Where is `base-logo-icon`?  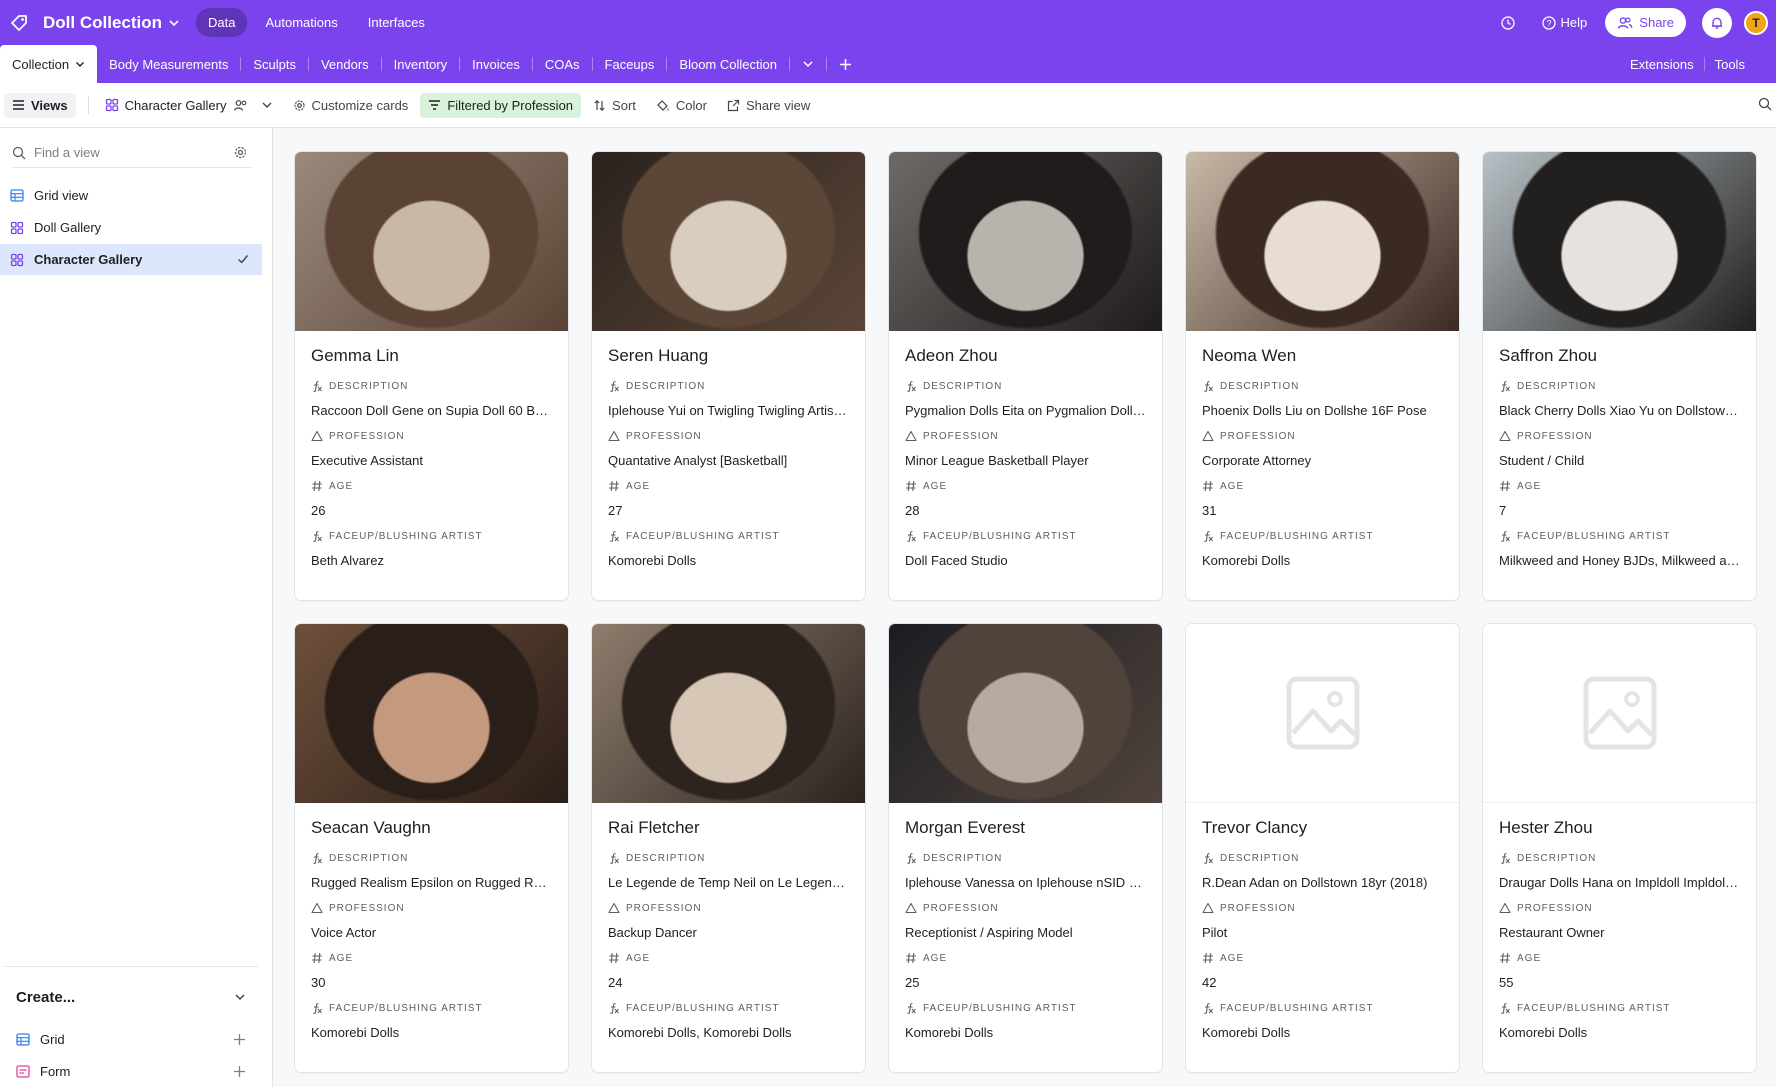
base-logo-icon is located at coordinates (19, 23).